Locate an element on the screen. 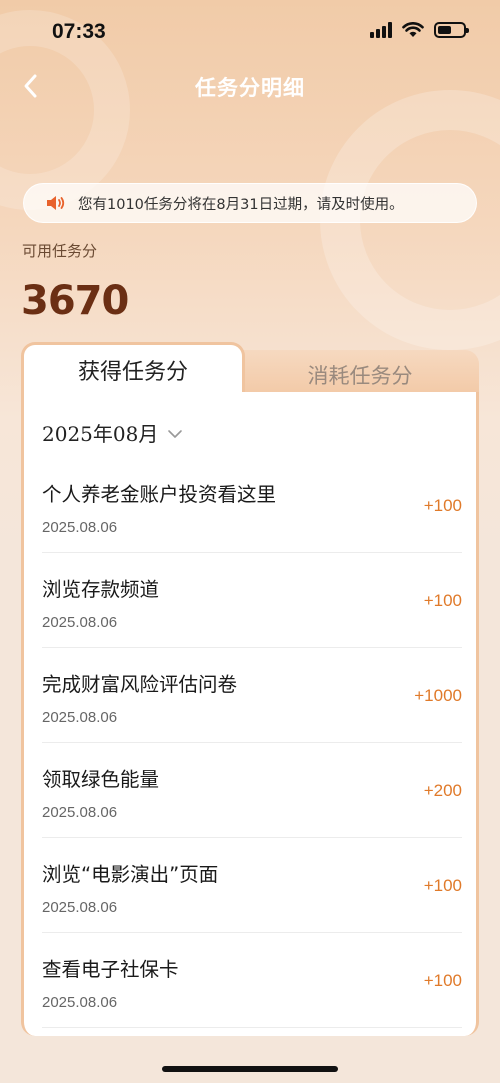  speaker-icon is located at coordinates (56, 203).